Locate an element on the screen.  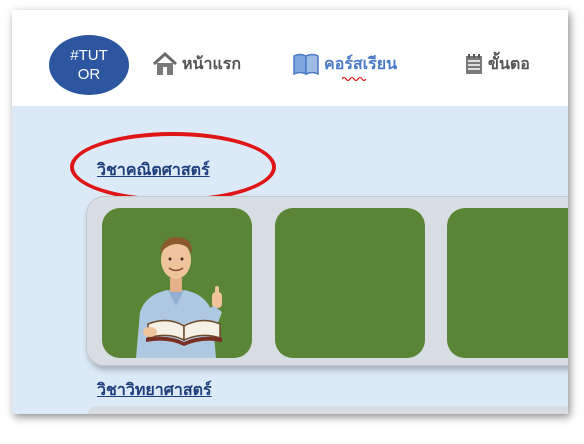
teacher-with-book-image is located at coordinates (179, 297).